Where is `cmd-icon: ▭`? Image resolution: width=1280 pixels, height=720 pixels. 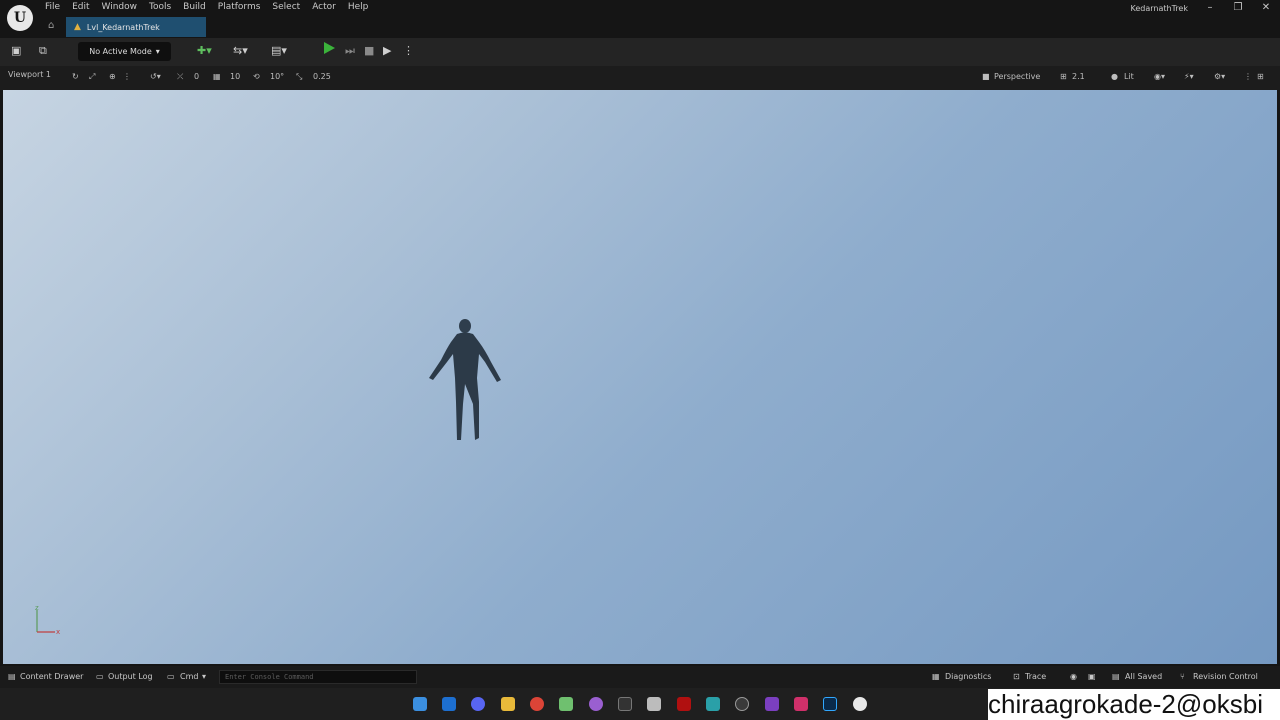 cmd-icon: ▭ is located at coordinates (171, 676).